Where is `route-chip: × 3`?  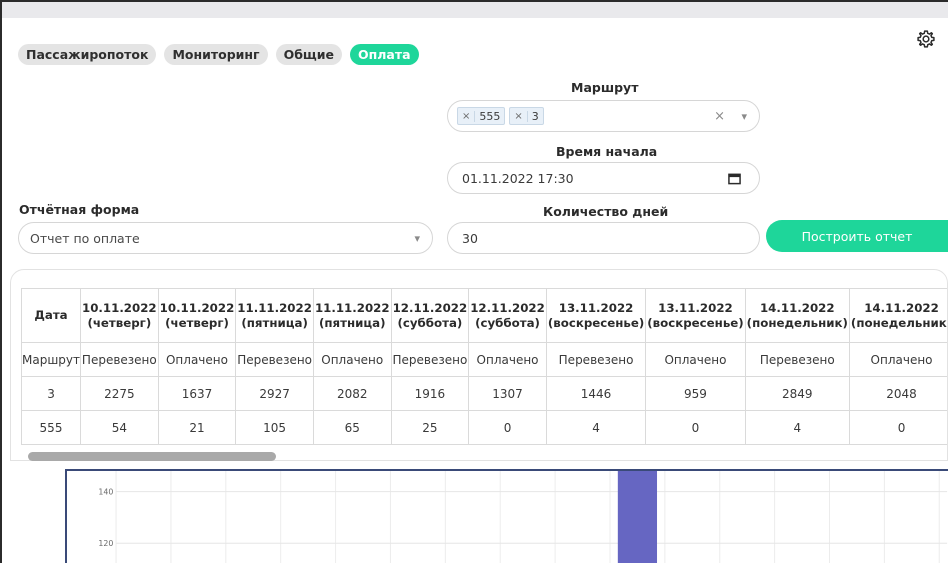
route-chip: × 3 is located at coordinates (526, 116).